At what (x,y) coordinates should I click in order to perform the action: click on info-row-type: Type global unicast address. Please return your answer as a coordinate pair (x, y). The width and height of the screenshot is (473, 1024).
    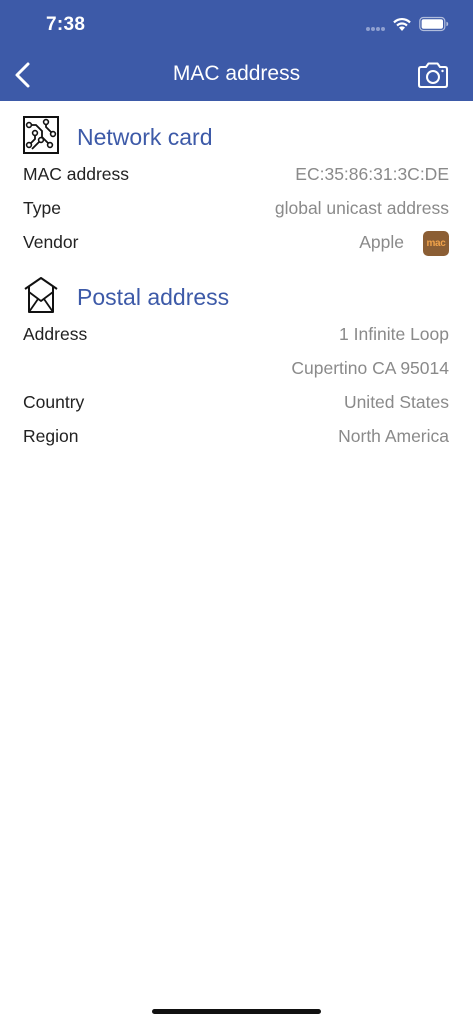
    Looking at the image, I should click on (236, 209).